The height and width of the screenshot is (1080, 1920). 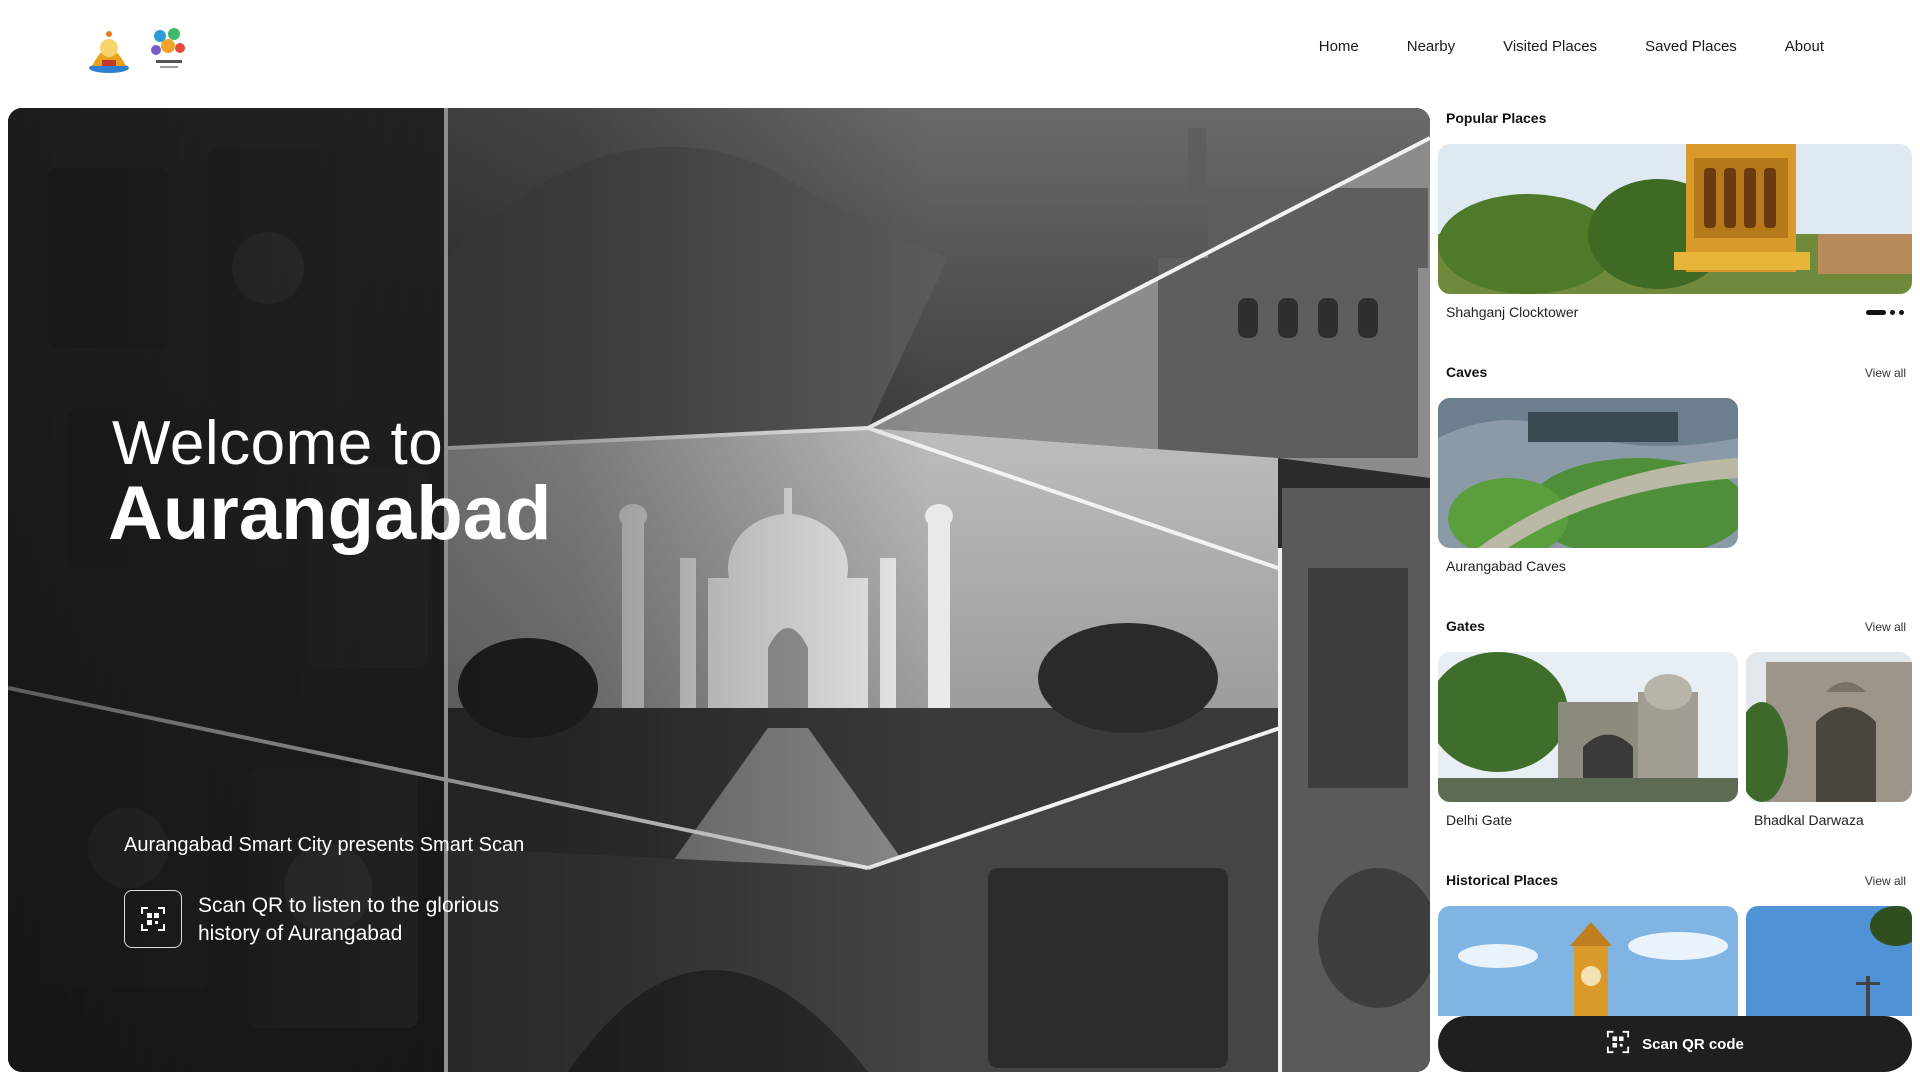 I want to click on caves-card-label: Aurangabad Caves, so click(x=1506, y=566).